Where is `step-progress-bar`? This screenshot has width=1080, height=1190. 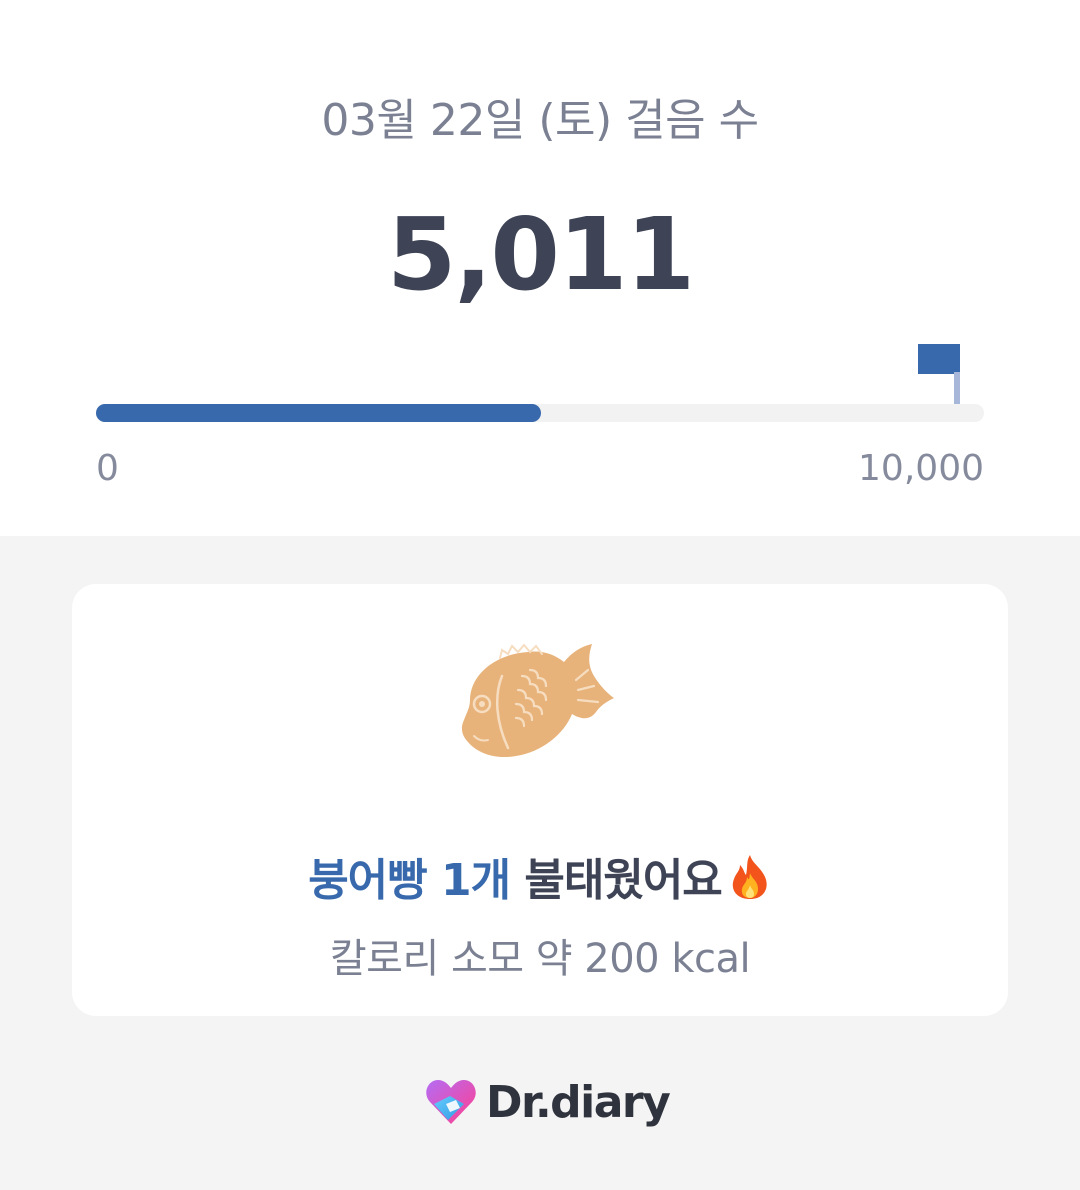 step-progress-bar is located at coordinates (540, 413).